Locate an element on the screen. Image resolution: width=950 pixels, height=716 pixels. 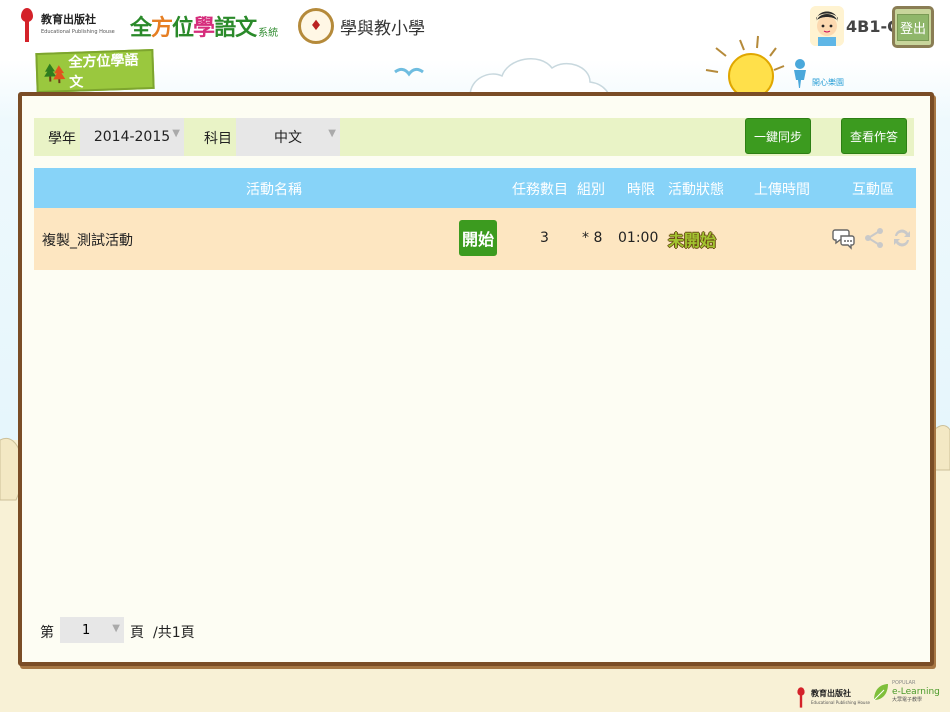
program-suffix: 系統 is located at coordinates (268, 33).